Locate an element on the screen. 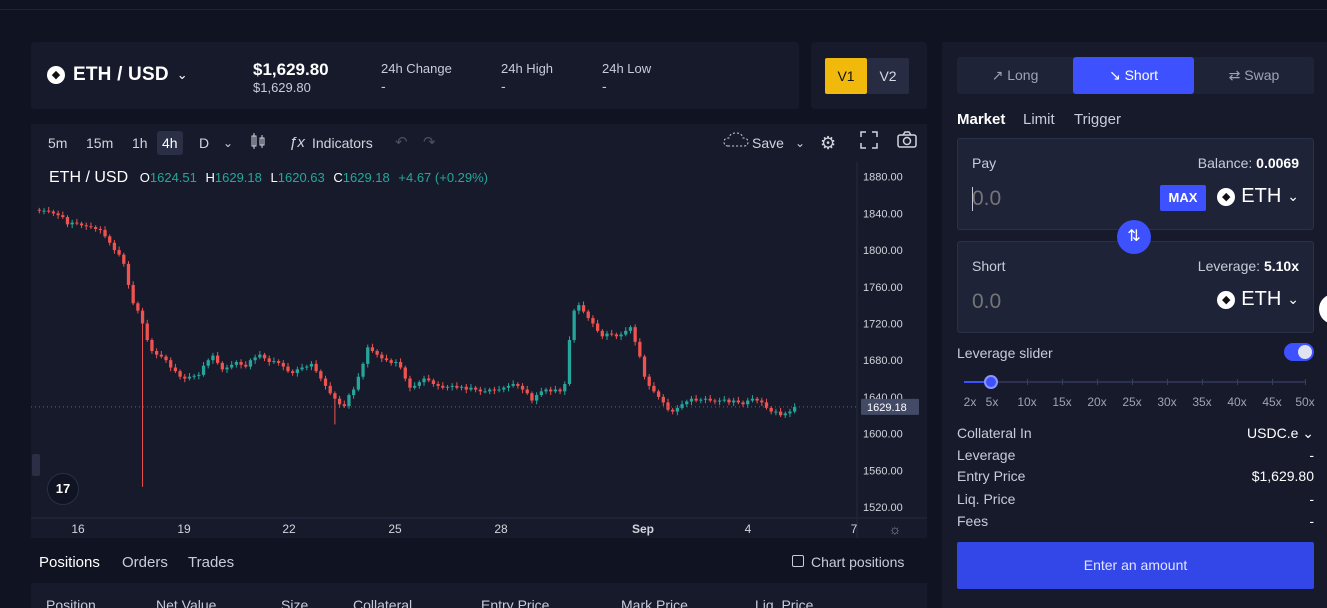 The width and height of the screenshot is (1327, 608). tab-swap-label: Swap is located at coordinates (1262, 75).